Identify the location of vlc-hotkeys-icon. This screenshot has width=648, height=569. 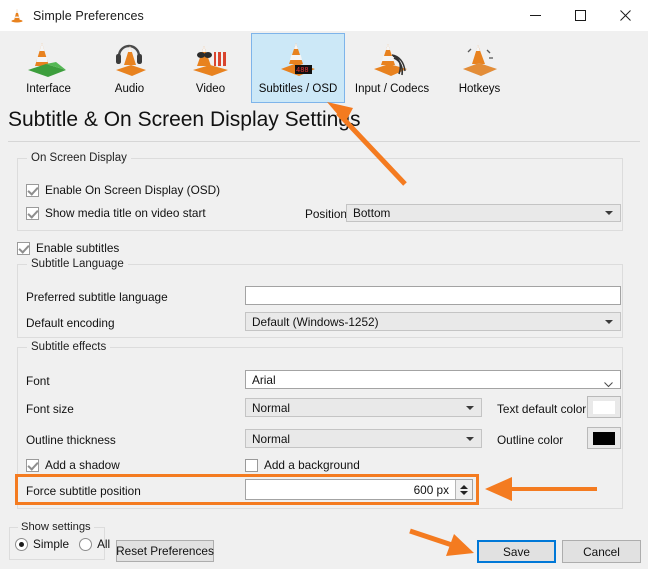
(480, 59).